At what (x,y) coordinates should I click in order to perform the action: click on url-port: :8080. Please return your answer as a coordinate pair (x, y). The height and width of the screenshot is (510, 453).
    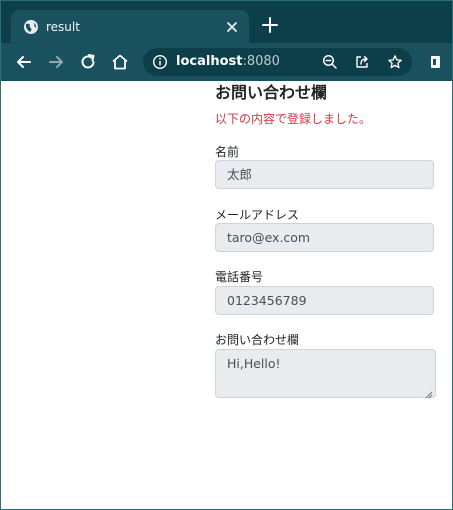
    Looking at the image, I should click on (261, 61).